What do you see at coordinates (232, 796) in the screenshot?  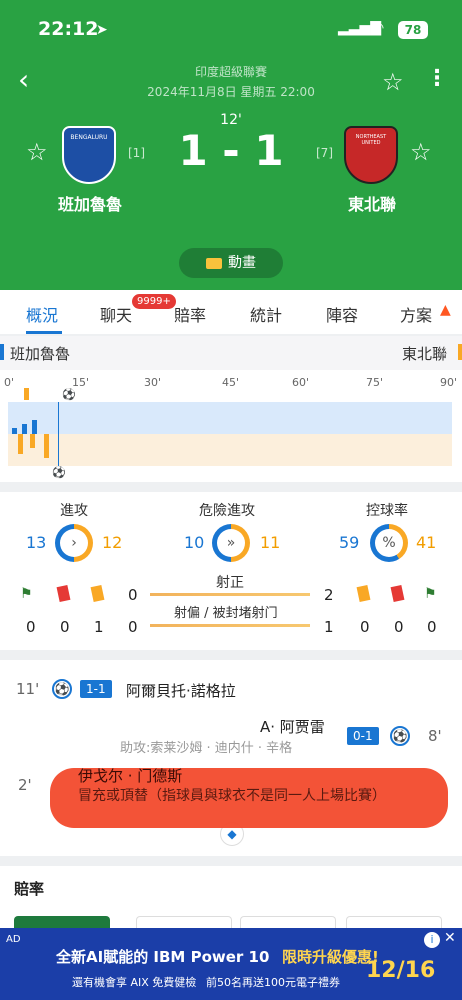 I see `event-note: 冒充或頂替（指球員與球衣不是同一人上場比賽）` at bounding box center [232, 796].